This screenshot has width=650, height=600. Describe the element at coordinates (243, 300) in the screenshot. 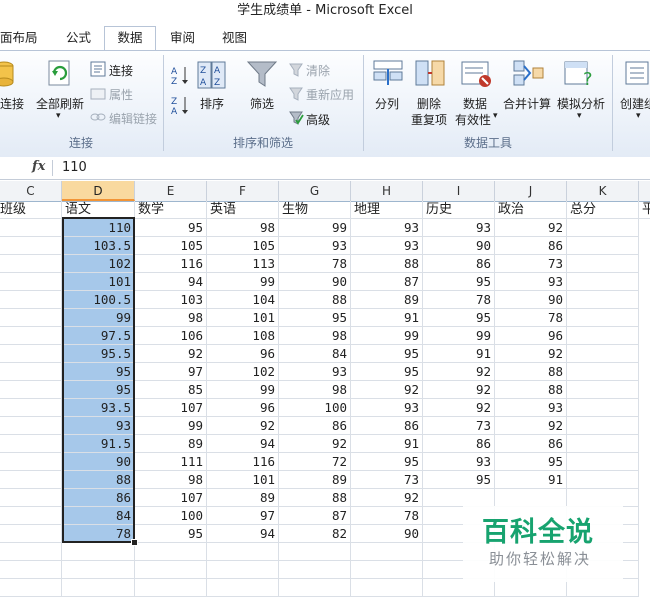

I see `cell-english: 104` at that location.